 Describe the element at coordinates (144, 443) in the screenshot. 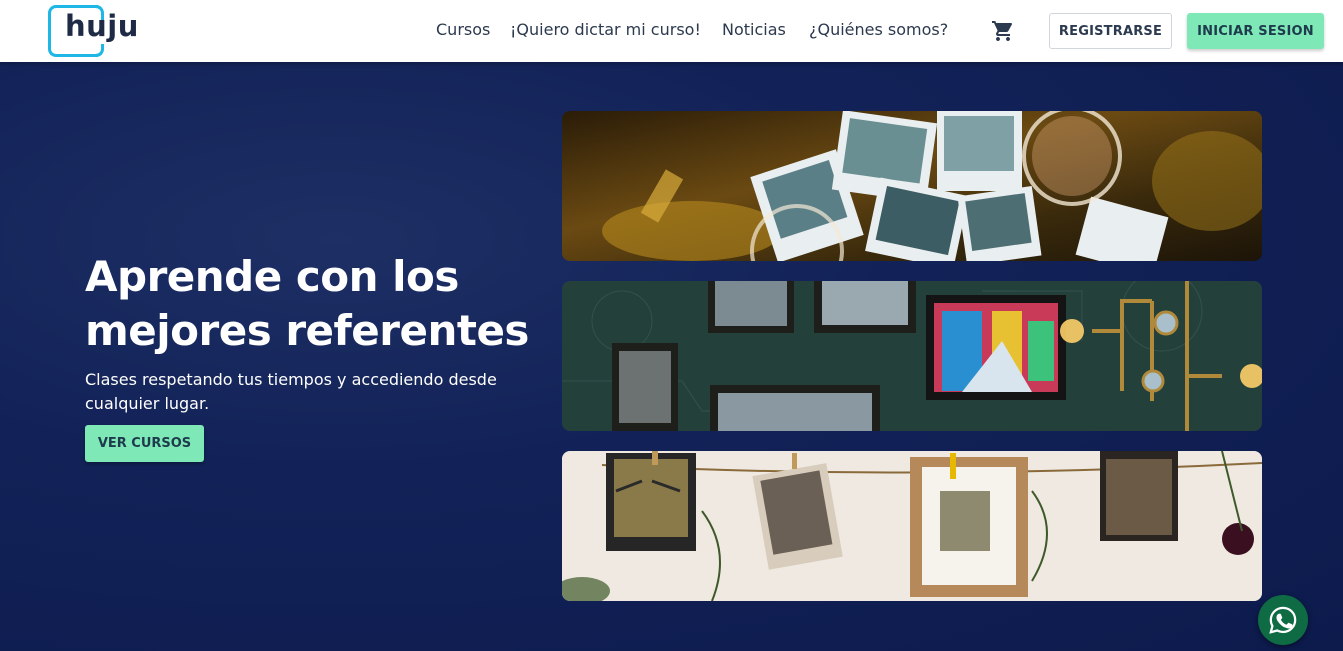

I see `view-courses-button: VER CURSOS` at that location.